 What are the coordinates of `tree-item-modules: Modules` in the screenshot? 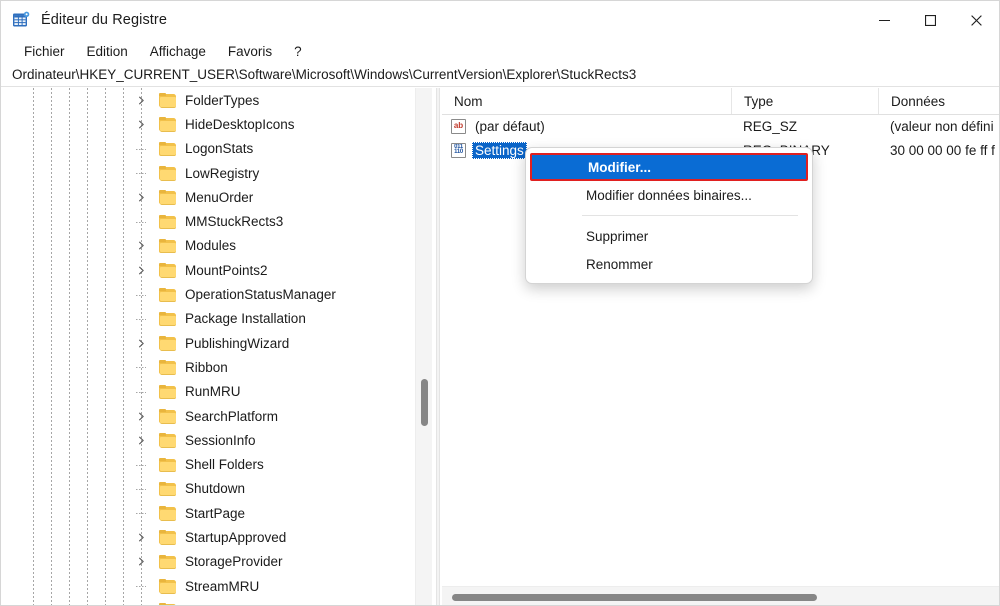 It's located at (208, 246).